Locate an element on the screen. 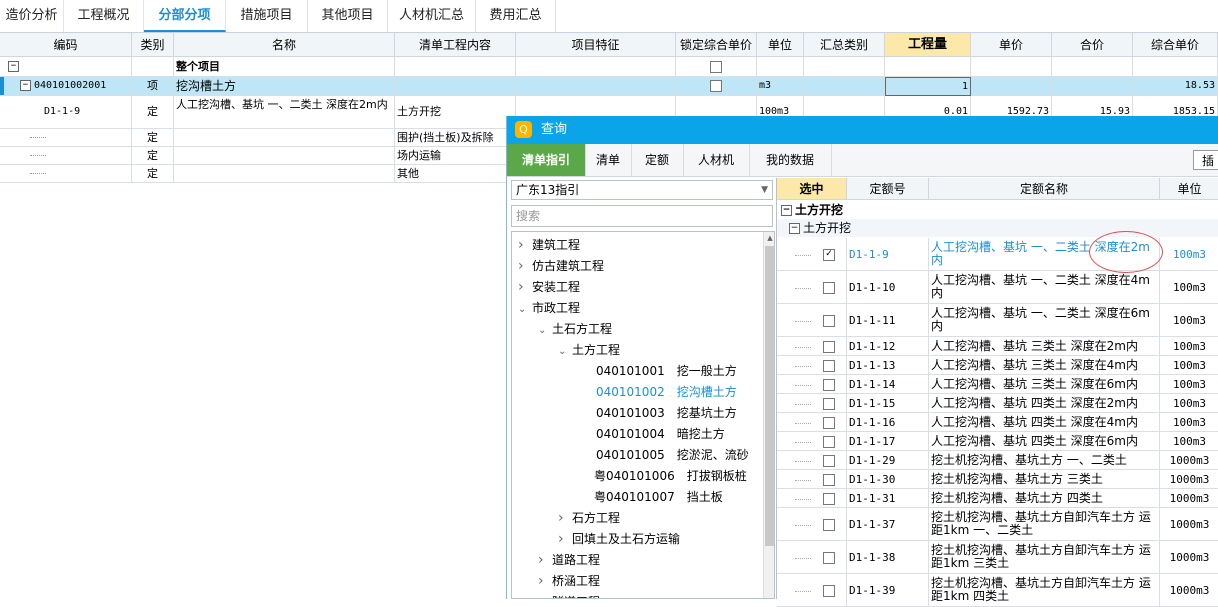 The image size is (1218, 607). quota-row: D1-1-13 人工挖沟槽、基坑 三类土 深度在4m内 100m3 is located at coordinates (997, 365).